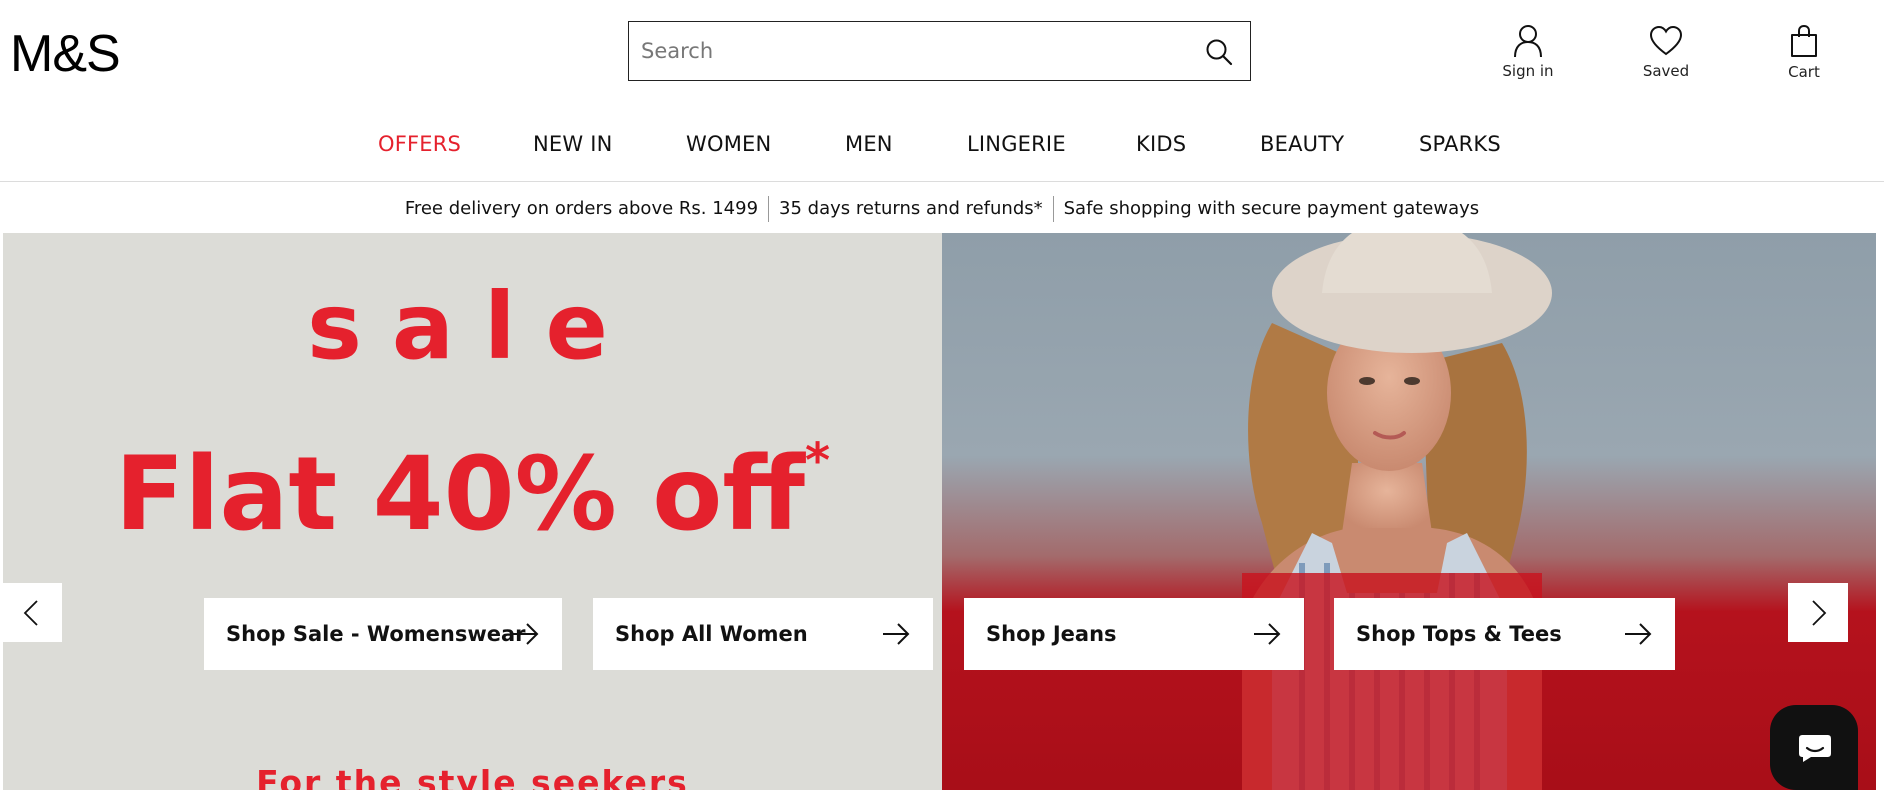  I want to click on model-illustration, so click(1397, 511).